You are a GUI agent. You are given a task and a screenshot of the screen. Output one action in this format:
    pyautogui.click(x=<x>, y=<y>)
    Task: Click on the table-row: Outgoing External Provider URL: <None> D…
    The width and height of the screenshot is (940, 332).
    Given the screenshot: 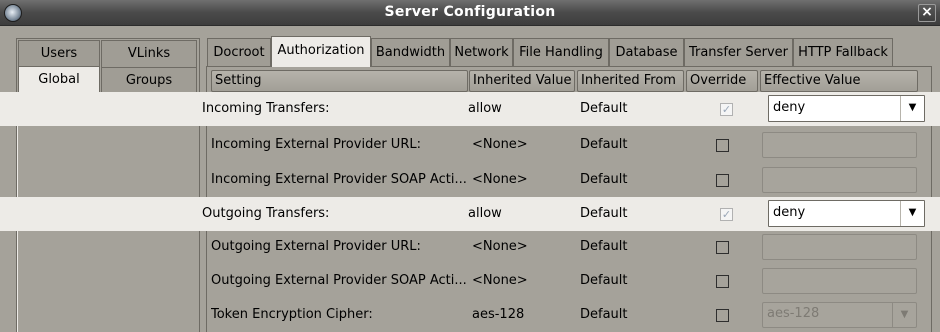 What is the action you would take?
    pyautogui.click(x=470, y=247)
    